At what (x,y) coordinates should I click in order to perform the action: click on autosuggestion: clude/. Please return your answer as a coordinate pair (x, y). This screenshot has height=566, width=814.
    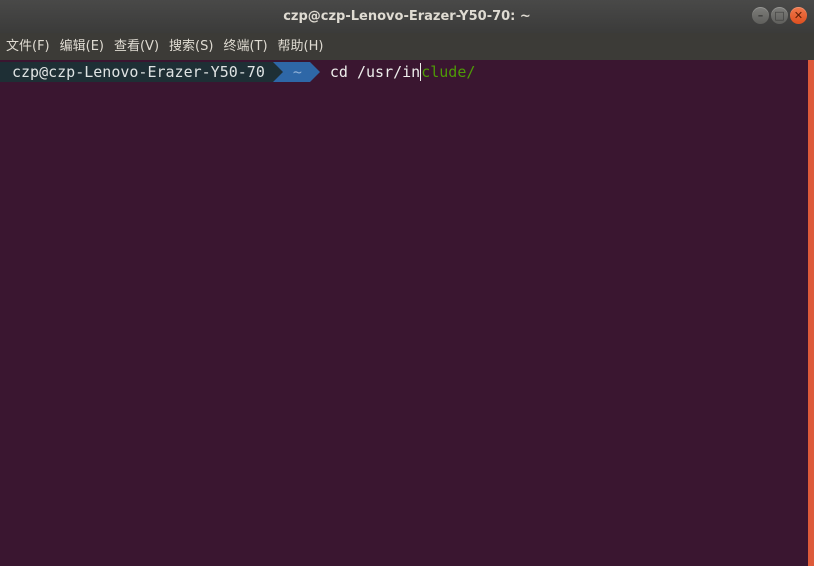
    Looking at the image, I should click on (448, 72).